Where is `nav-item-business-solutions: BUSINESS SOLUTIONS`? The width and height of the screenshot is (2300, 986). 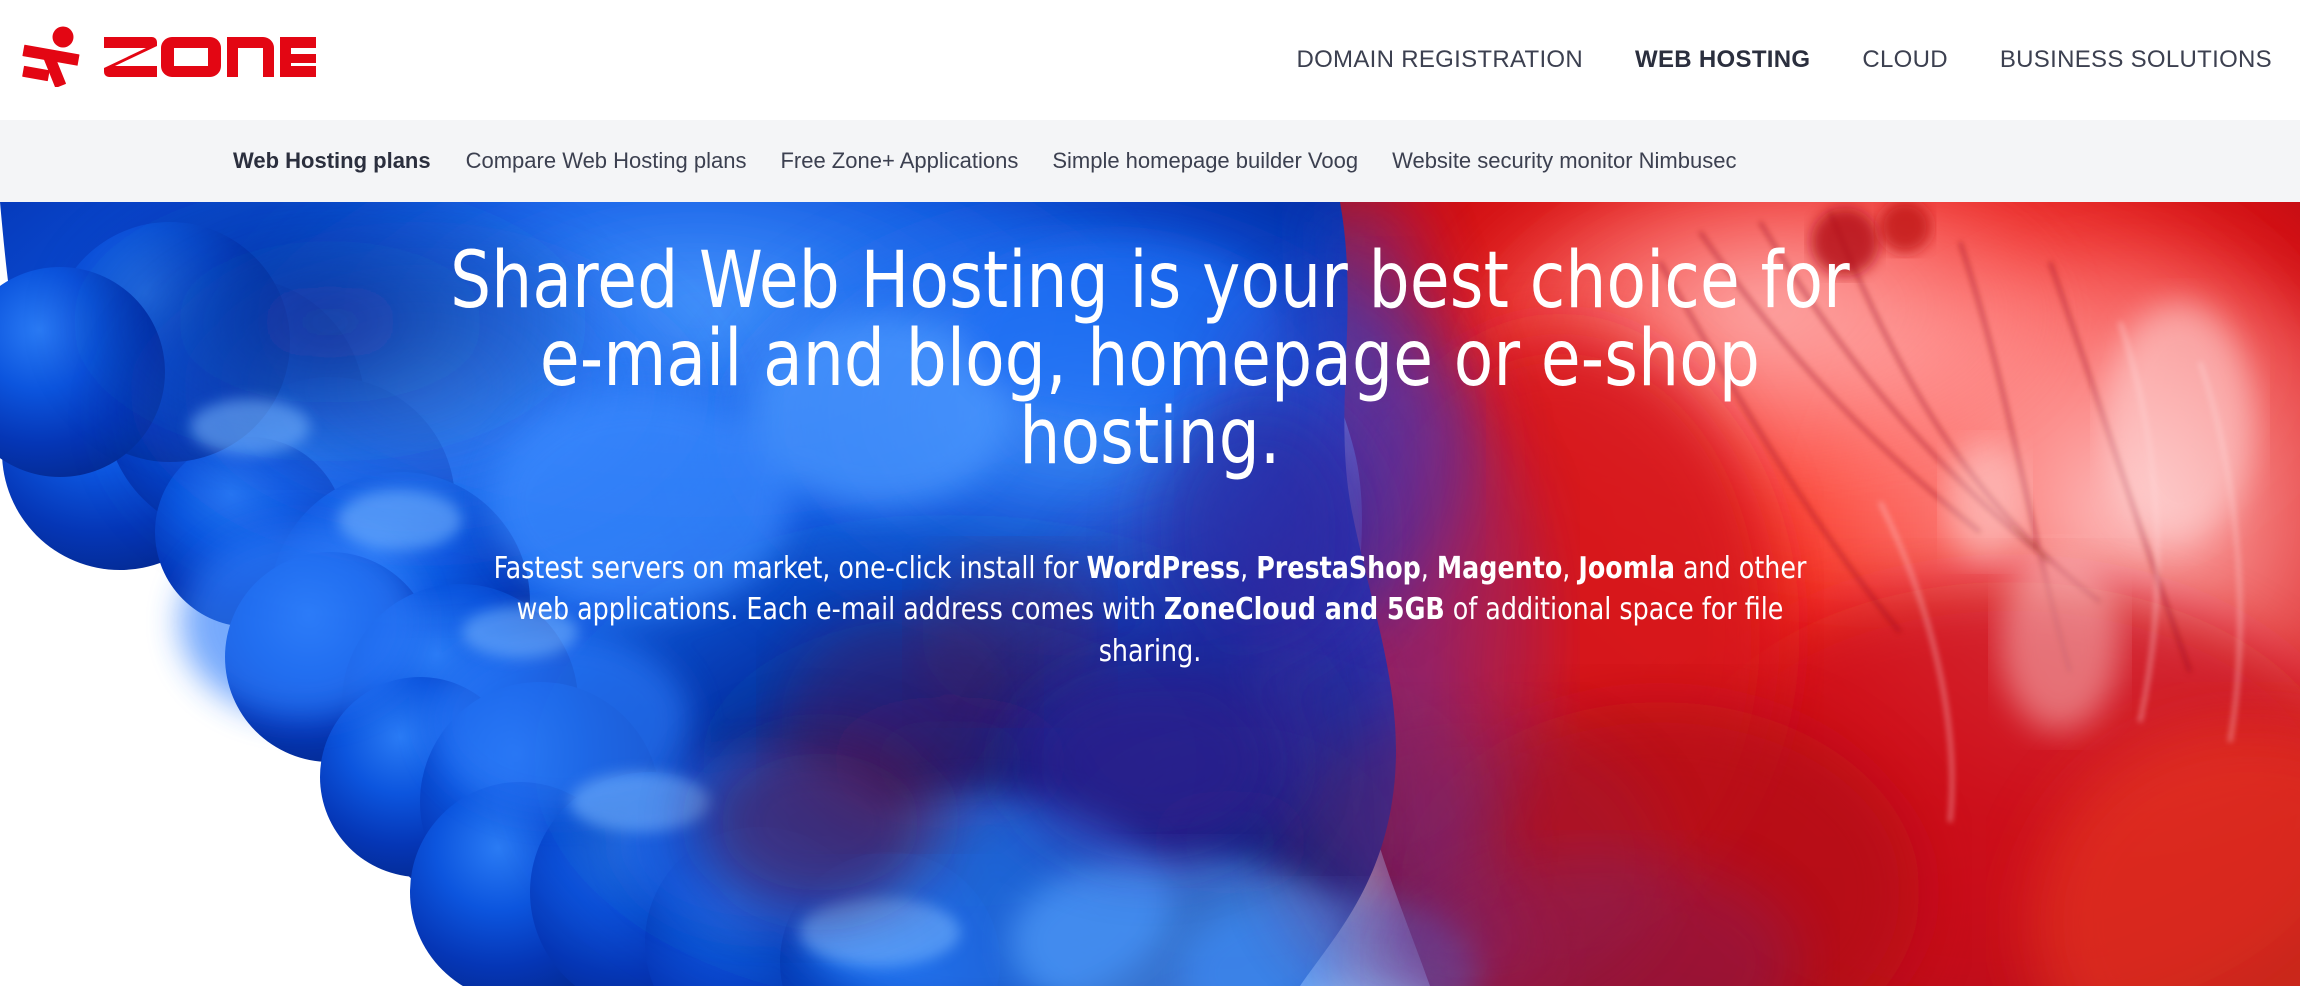
nav-item-business-solutions: BUSINESS SOLUTIONS is located at coordinates (2127, 60).